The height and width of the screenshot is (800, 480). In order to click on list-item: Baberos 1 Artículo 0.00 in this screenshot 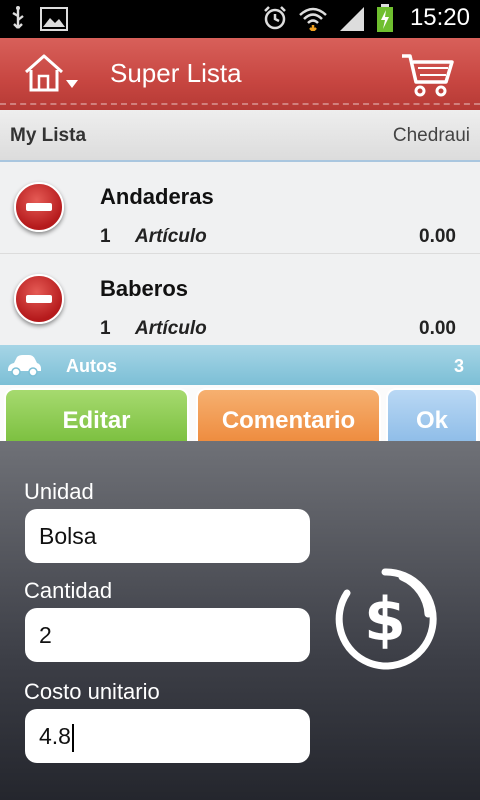, I will do `click(240, 300)`.